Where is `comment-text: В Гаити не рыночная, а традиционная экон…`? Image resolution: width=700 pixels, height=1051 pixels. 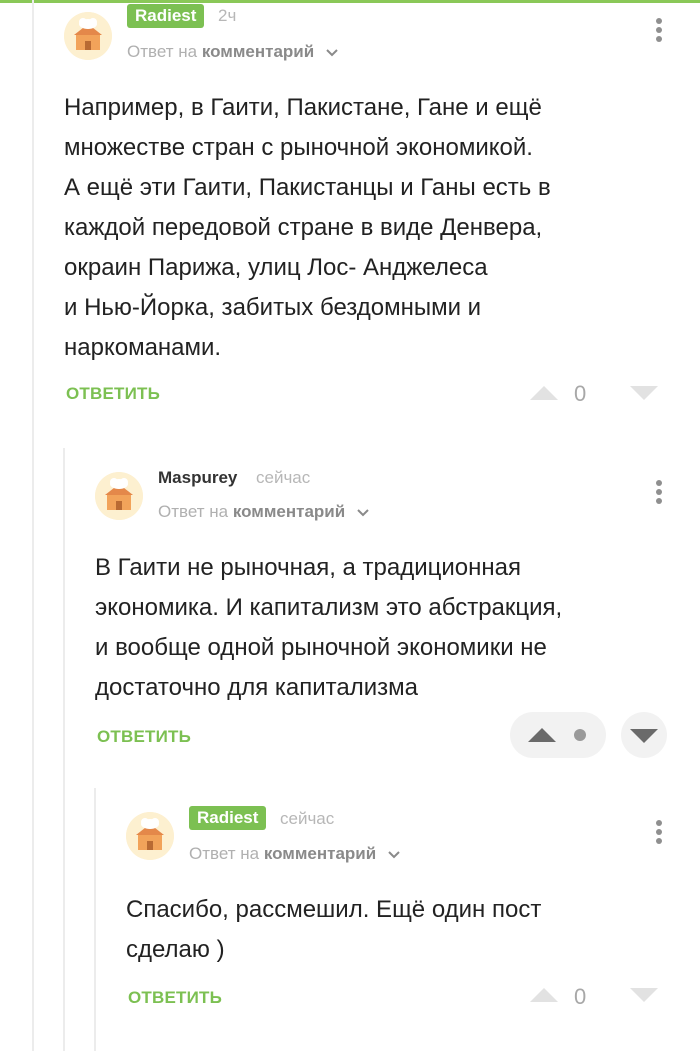
comment-text: В Гаити не рыночная, а традиционная экон… is located at coordinates (329, 627).